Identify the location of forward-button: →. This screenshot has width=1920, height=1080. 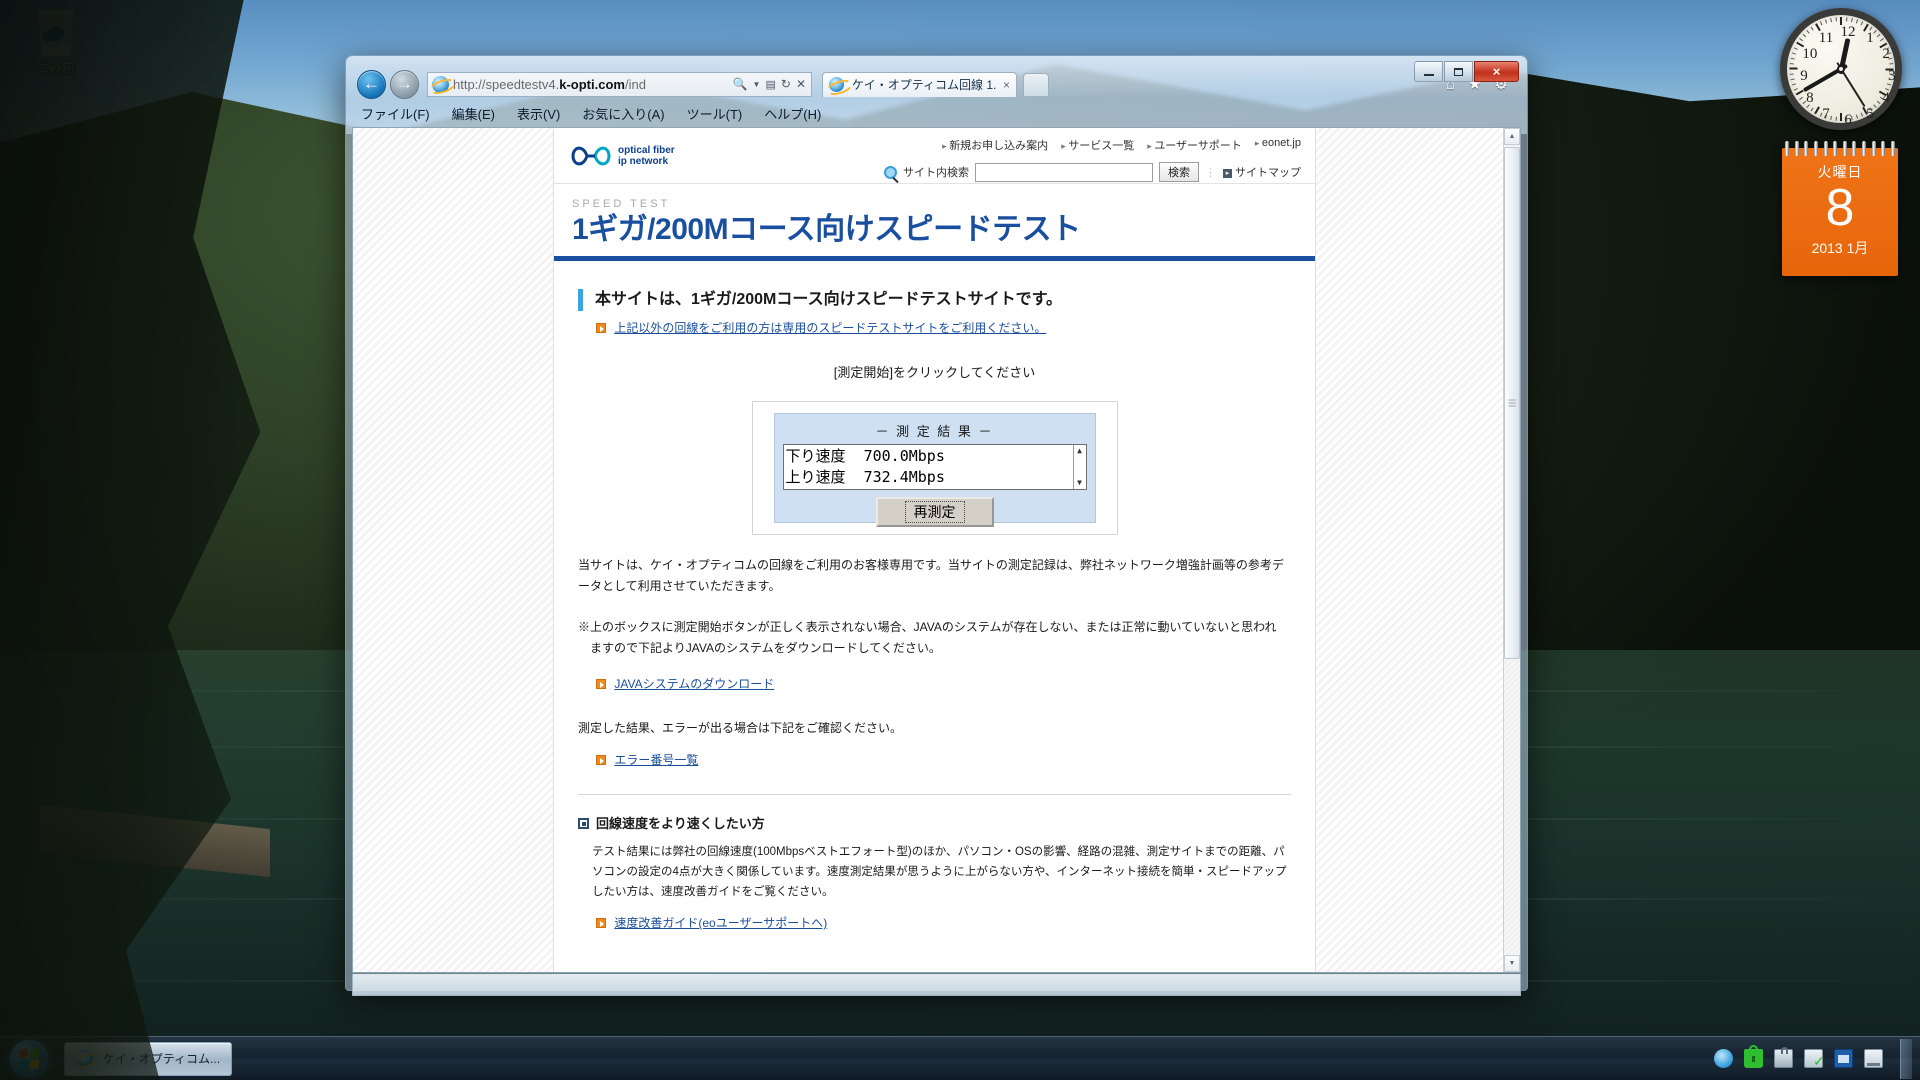
(404, 84).